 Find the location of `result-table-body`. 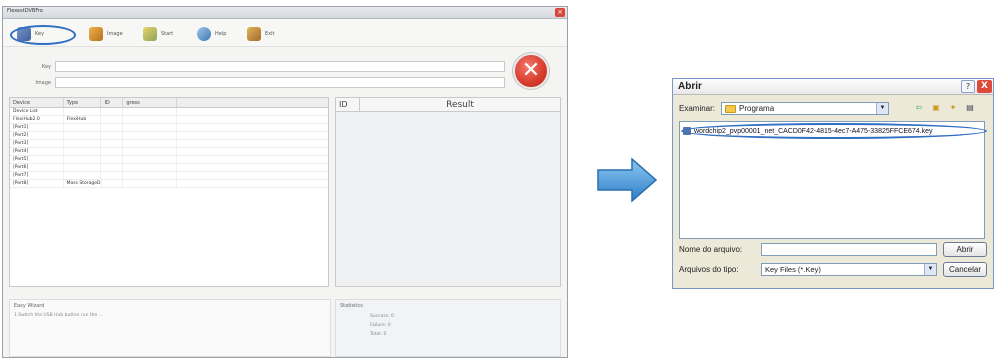

result-table-body is located at coordinates (448, 199).